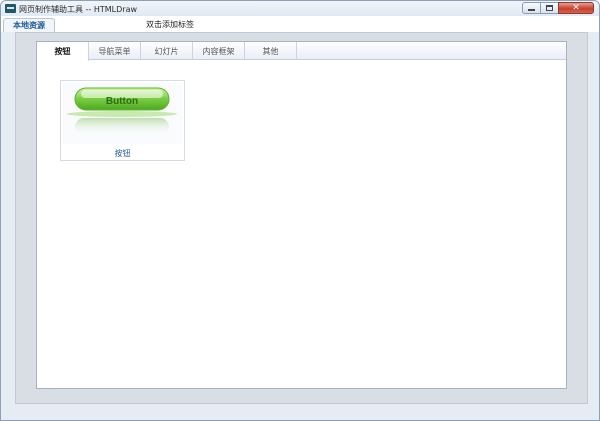 The width and height of the screenshot is (600, 421). What do you see at coordinates (122, 101) in the screenshot?
I see `preview-button-text: Button` at bounding box center [122, 101].